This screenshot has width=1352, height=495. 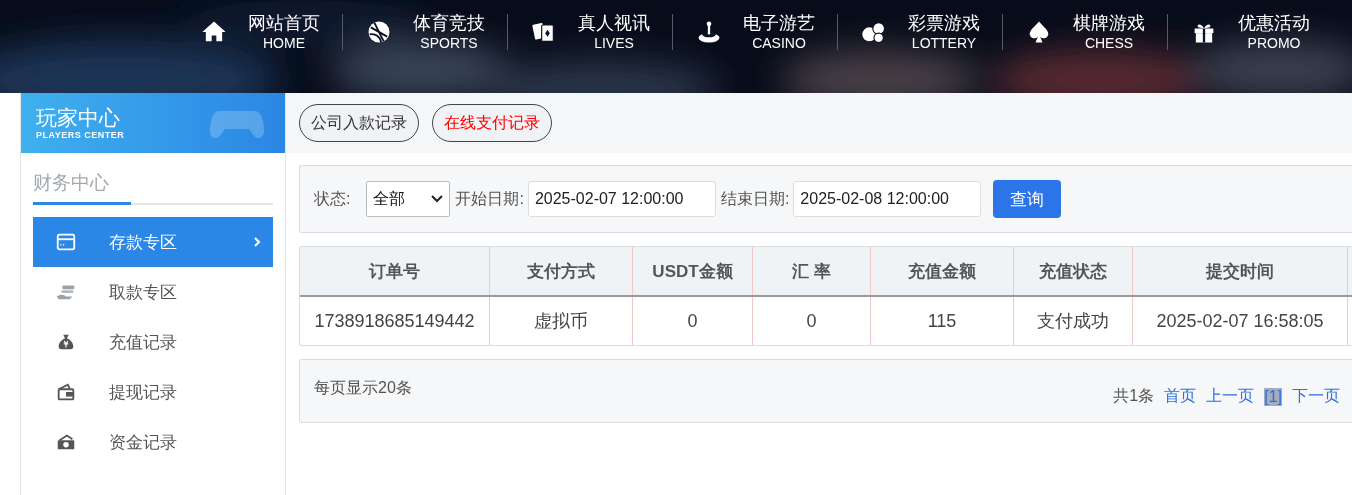 I want to click on sidebar-item: 充值记录, so click(x=153, y=342).